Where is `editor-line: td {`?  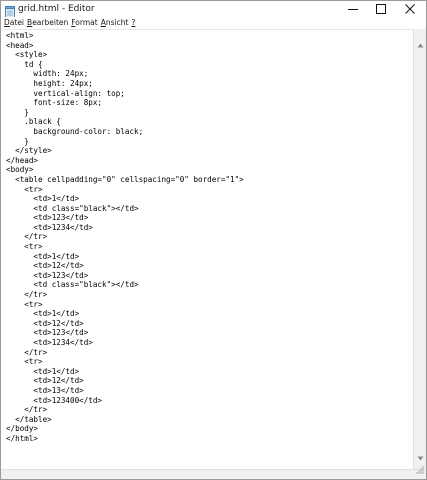
editor-line: td { is located at coordinates (24, 64).